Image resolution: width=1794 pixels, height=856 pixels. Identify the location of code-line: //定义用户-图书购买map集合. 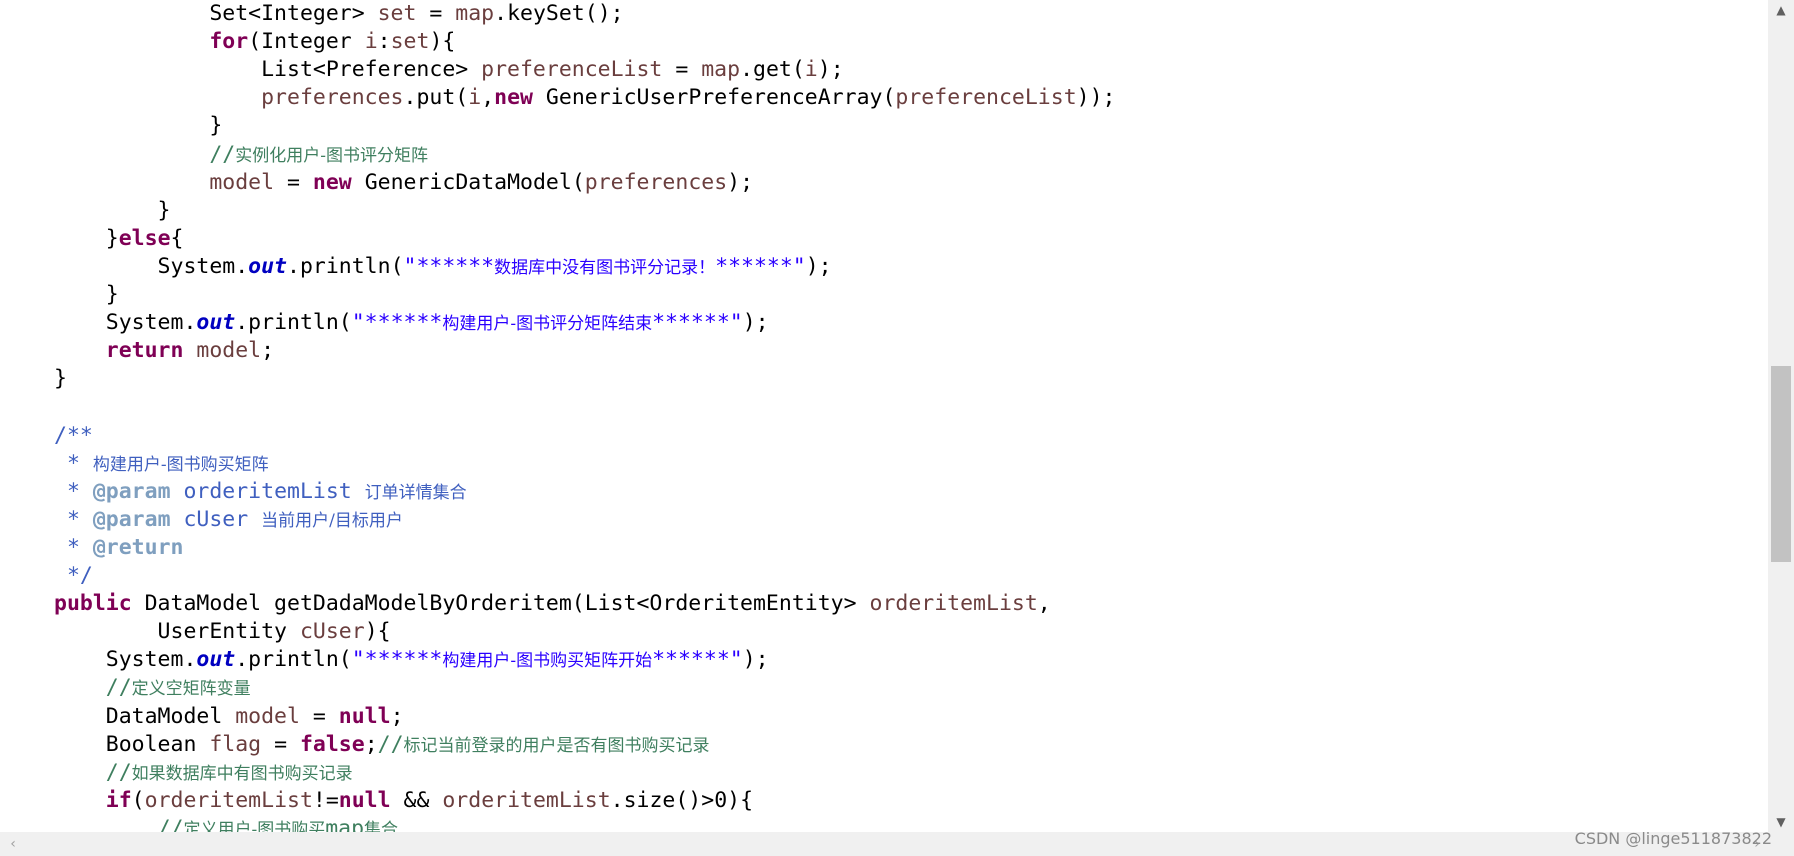
(226, 823).